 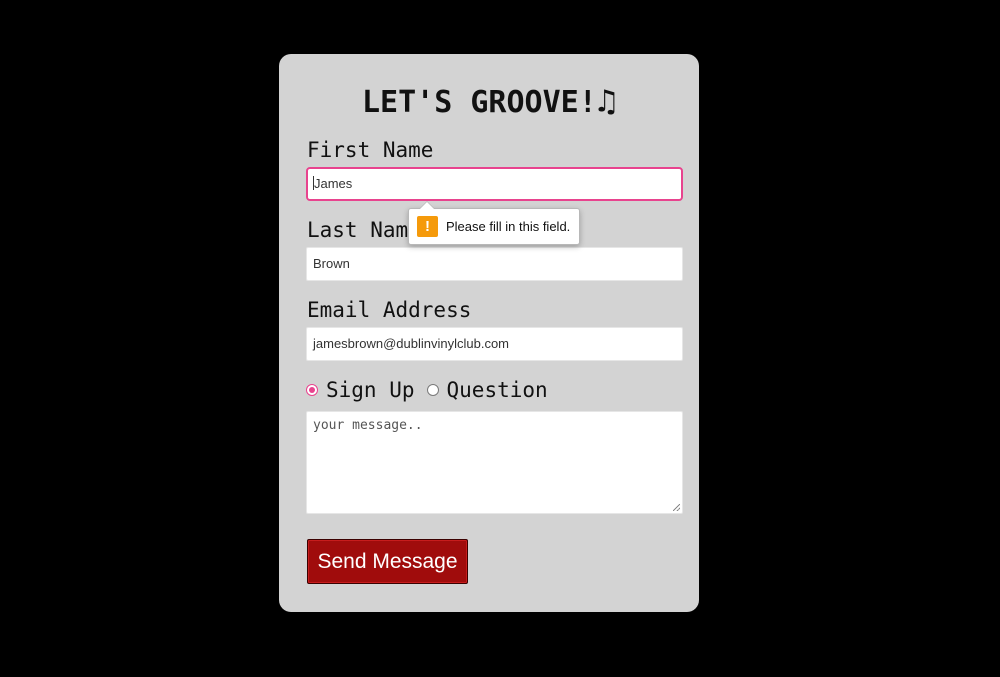 I want to click on warning-icon: !, so click(x=427, y=226).